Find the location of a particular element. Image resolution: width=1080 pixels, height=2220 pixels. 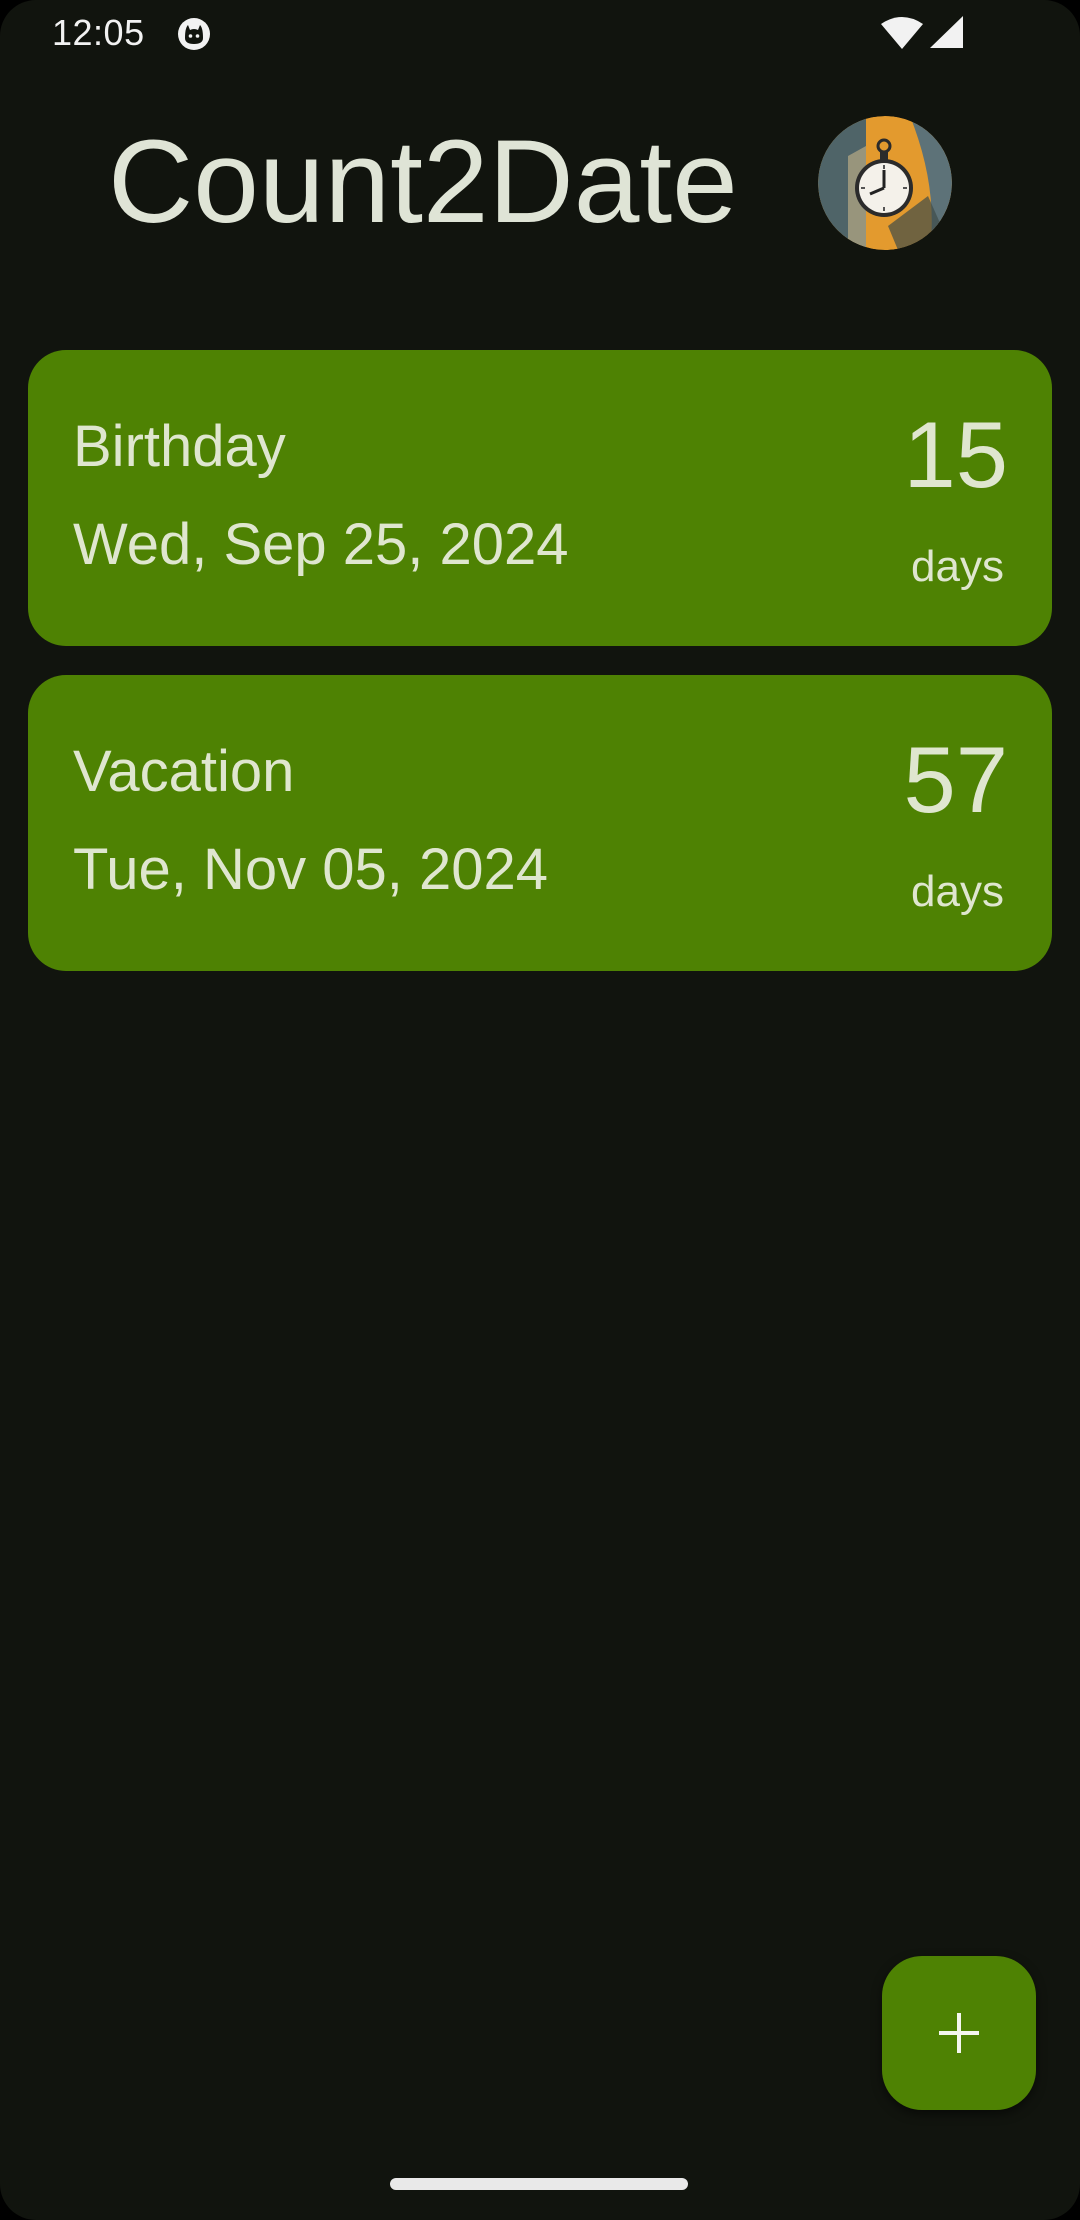

event-card-vacation: Vacation Tue, Nov 05, 2024 57 days is located at coordinates (540, 823).